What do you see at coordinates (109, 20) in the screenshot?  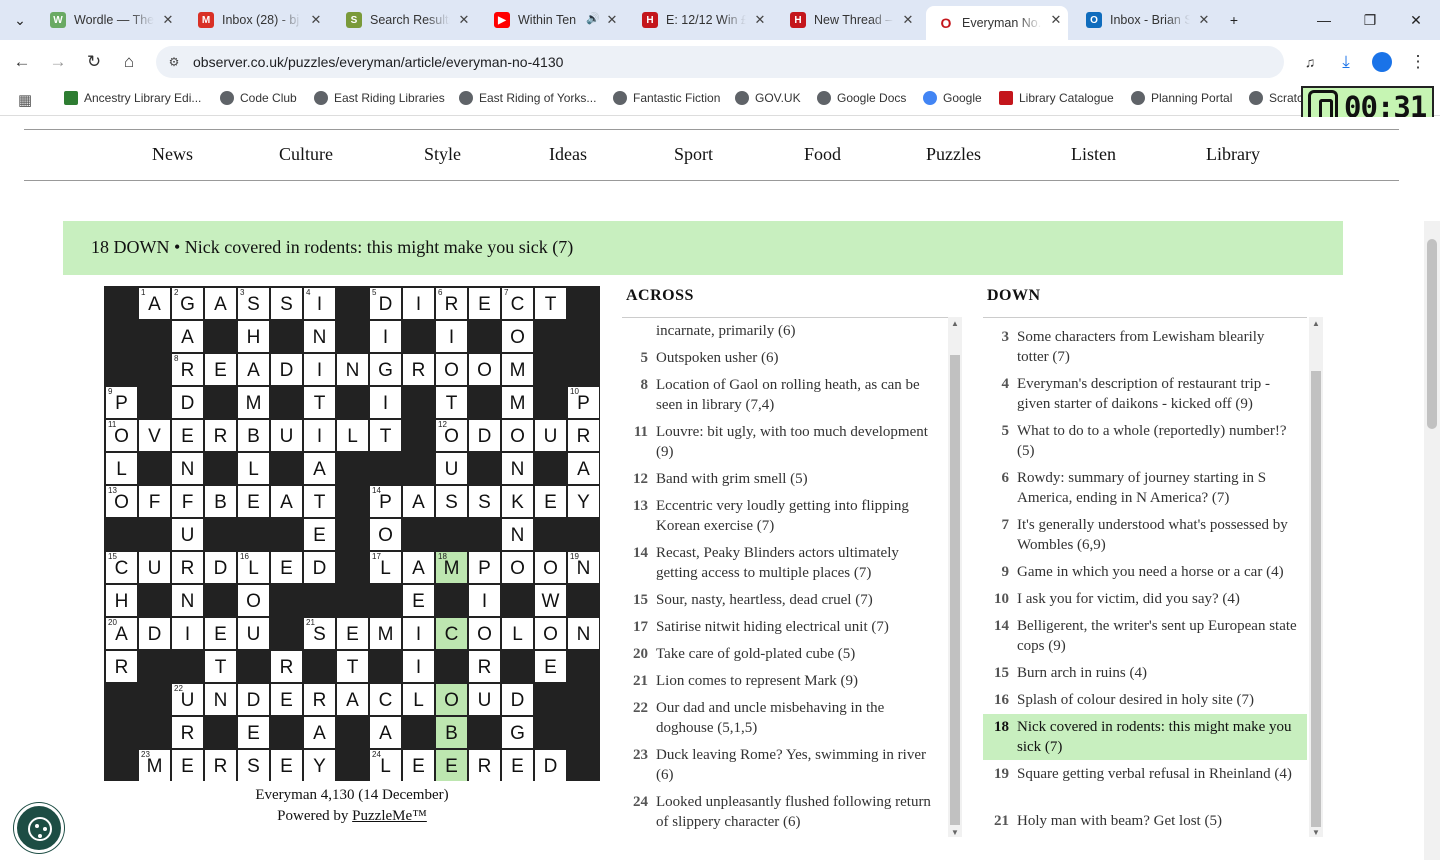 I see `tab-1: W Wordle — The ✕` at bounding box center [109, 20].